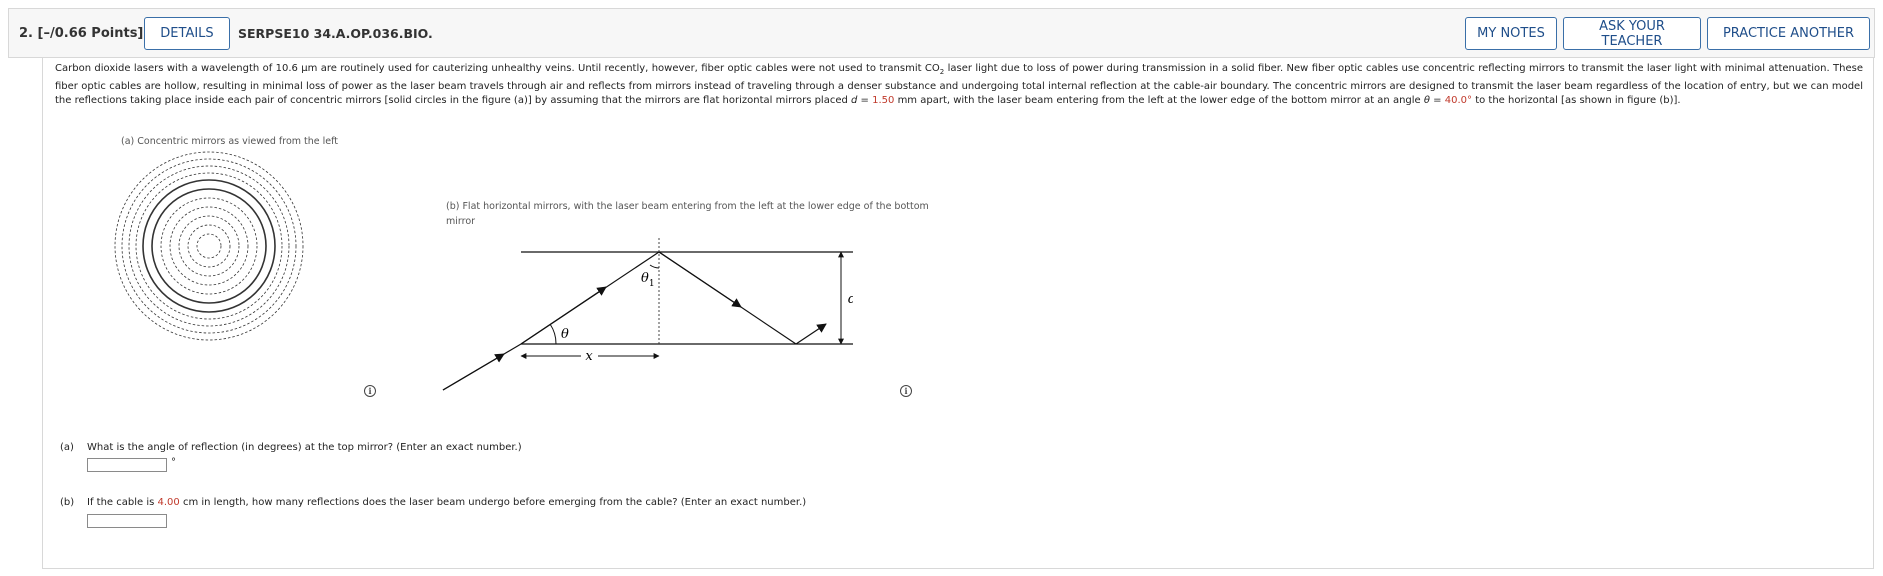 This screenshot has height=576, width=1883. Describe the element at coordinates (850, 299) in the screenshot. I see `label-d: d` at that location.